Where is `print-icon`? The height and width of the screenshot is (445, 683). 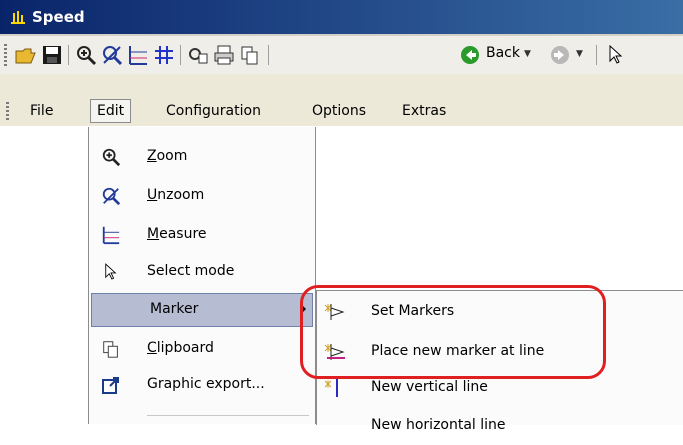 print-icon is located at coordinates (224, 55).